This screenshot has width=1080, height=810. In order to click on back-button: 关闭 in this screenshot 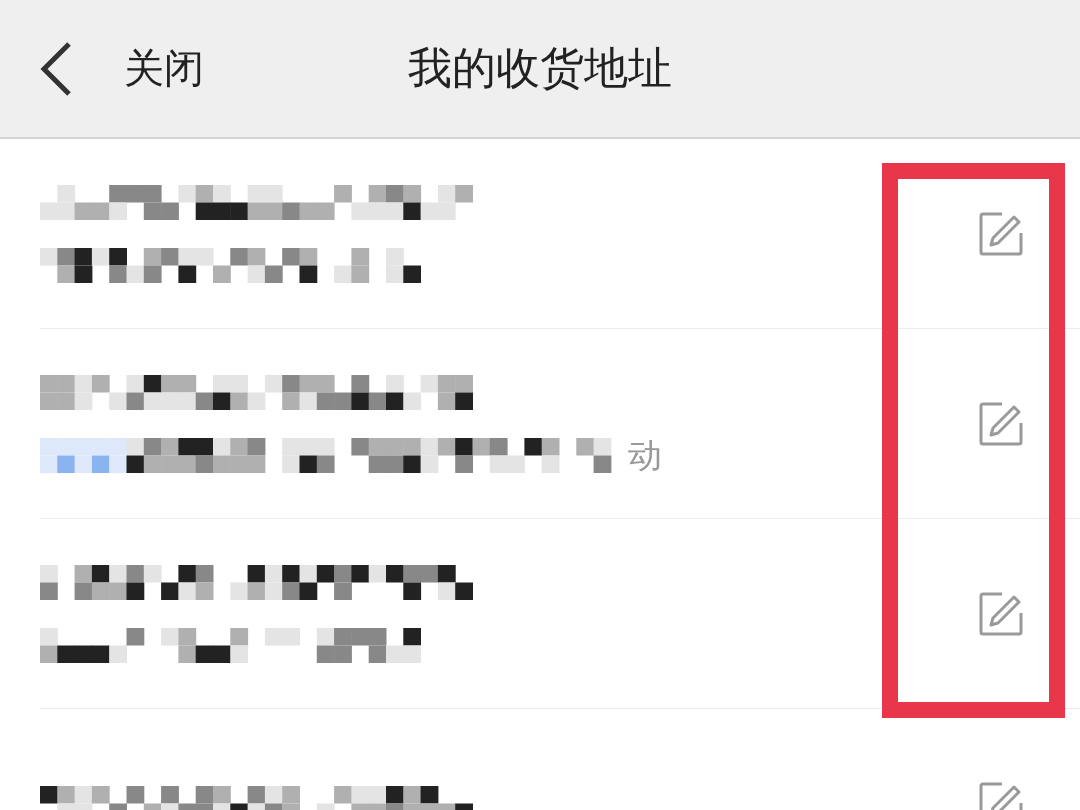, I will do `click(122, 68)`.